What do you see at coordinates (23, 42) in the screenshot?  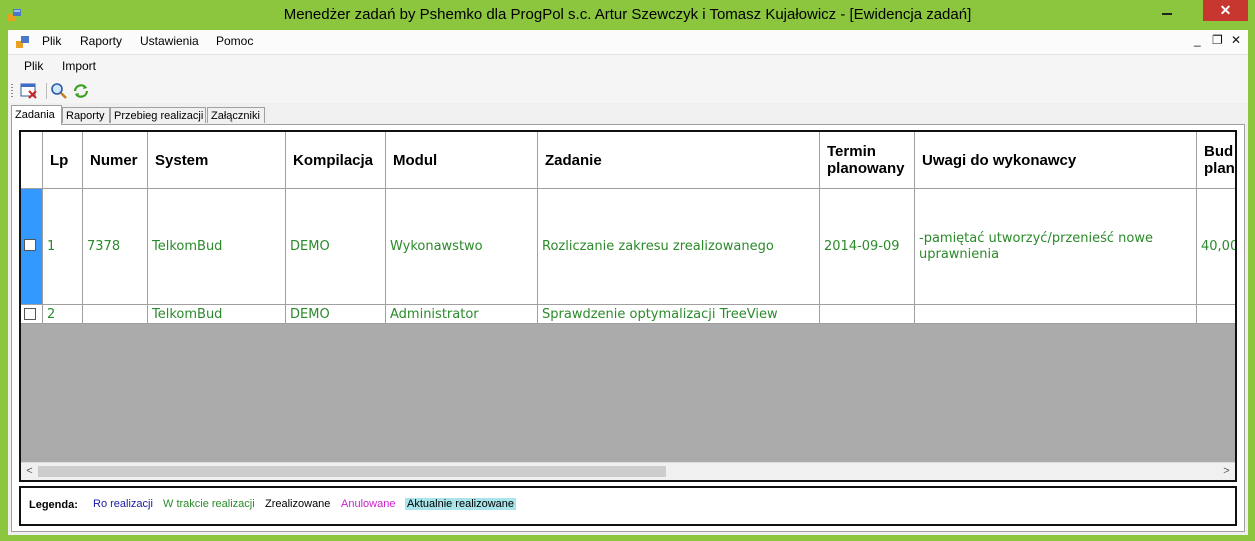 I see `child-window-icon` at bounding box center [23, 42].